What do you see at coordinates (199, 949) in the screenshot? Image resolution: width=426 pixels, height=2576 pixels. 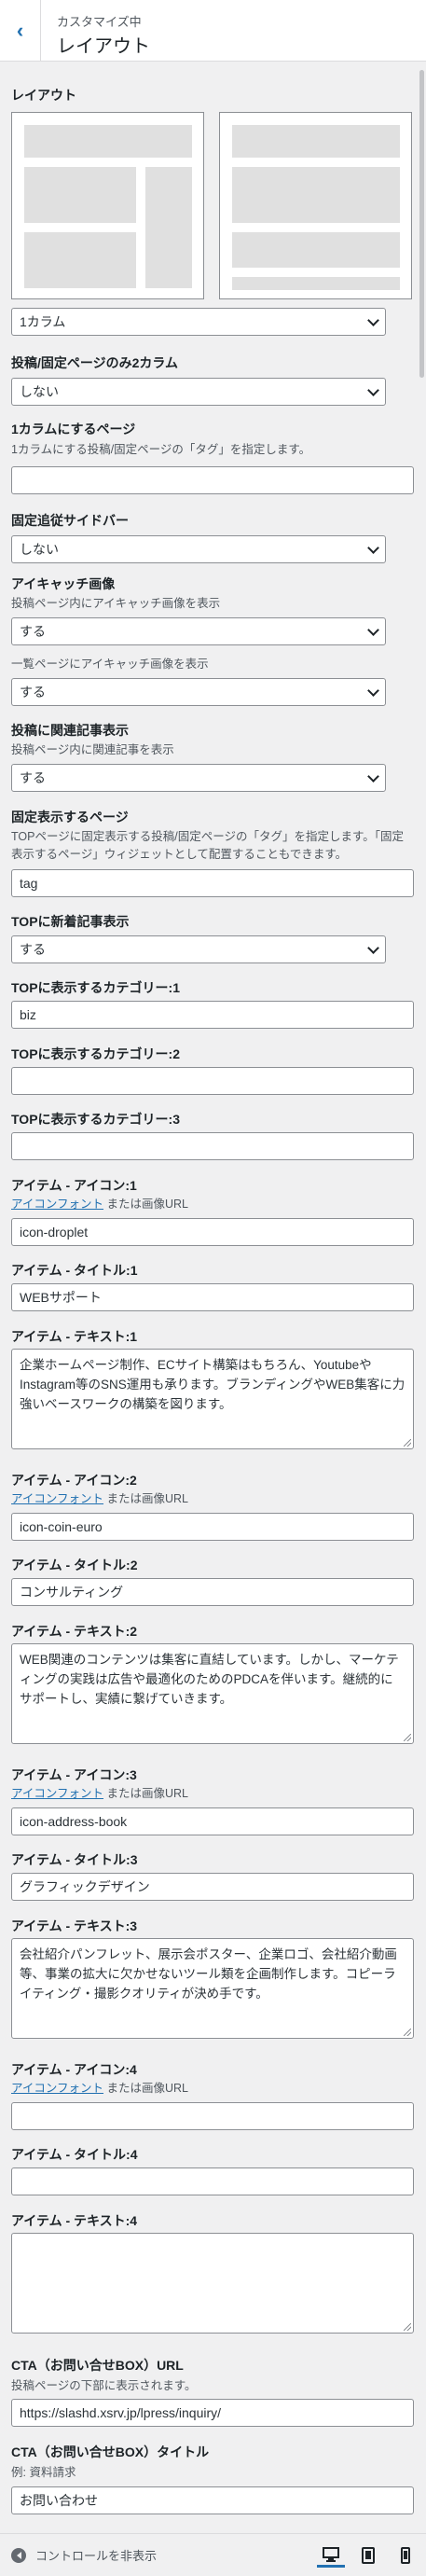 I see `top-new-select: する` at bounding box center [199, 949].